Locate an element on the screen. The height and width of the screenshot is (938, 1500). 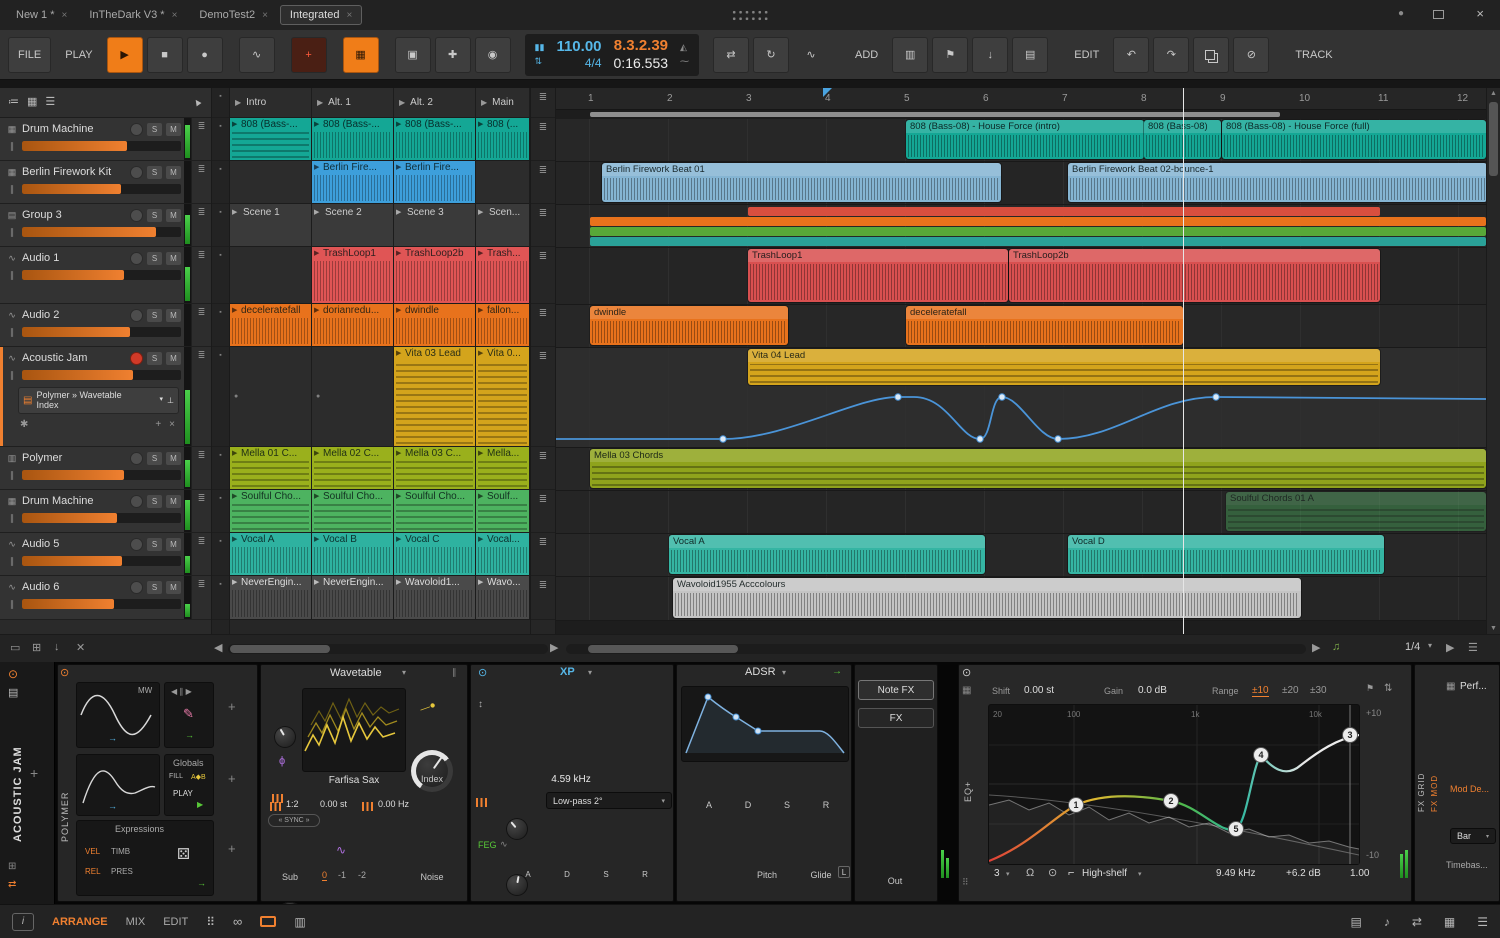
clip-slot: ▶ Scene 1 is located at coordinates (271, 225).